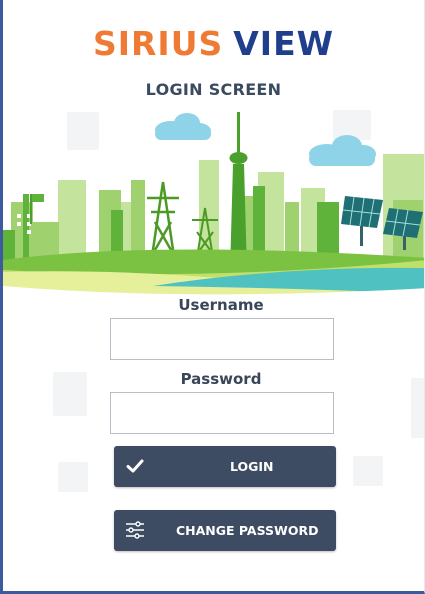 The width and height of the screenshot is (425, 594). What do you see at coordinates (135, 466) in the screenshot?
I see `checkmark-icon` at bounding box center [135, 466].